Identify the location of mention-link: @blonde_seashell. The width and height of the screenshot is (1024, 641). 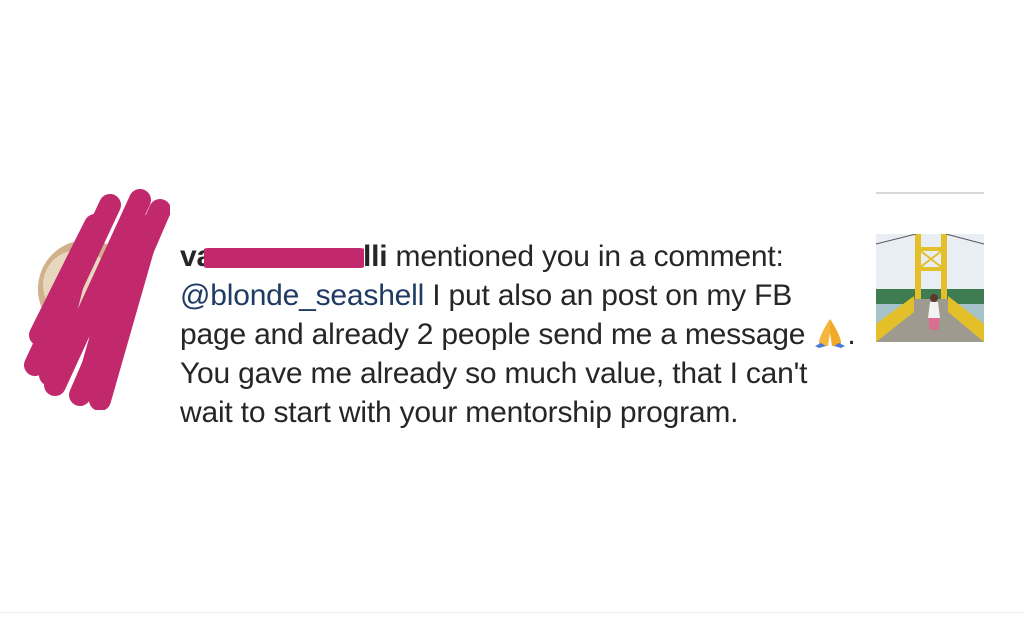
(302, 295).